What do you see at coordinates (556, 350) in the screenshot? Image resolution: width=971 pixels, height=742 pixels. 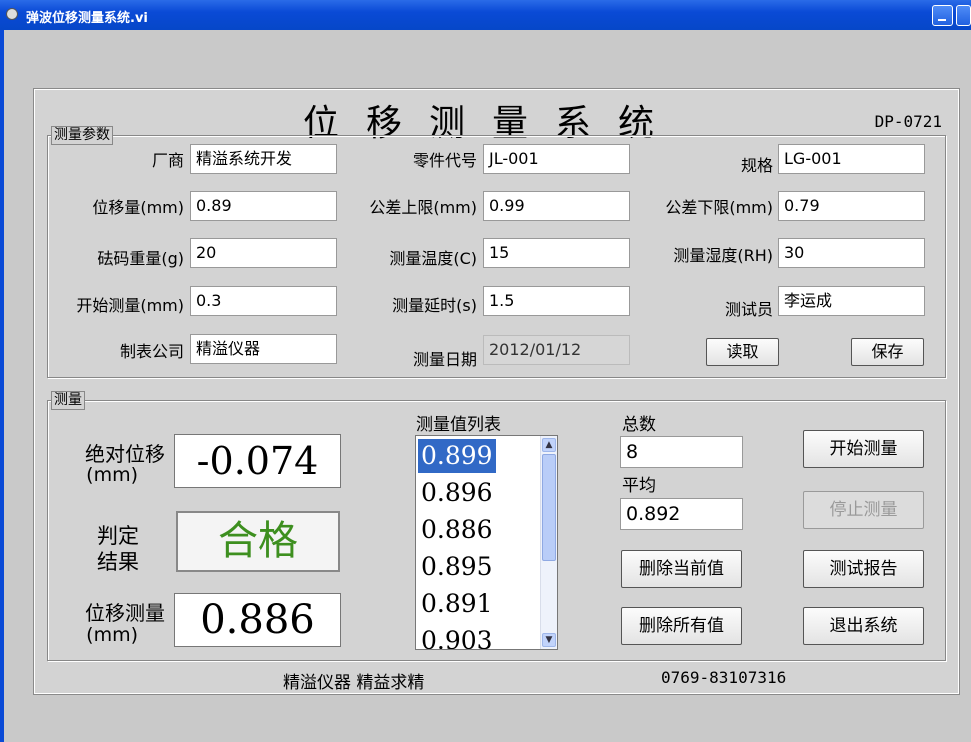 I see `date-field: 2012/01/12` at bounding box center [556, 350].